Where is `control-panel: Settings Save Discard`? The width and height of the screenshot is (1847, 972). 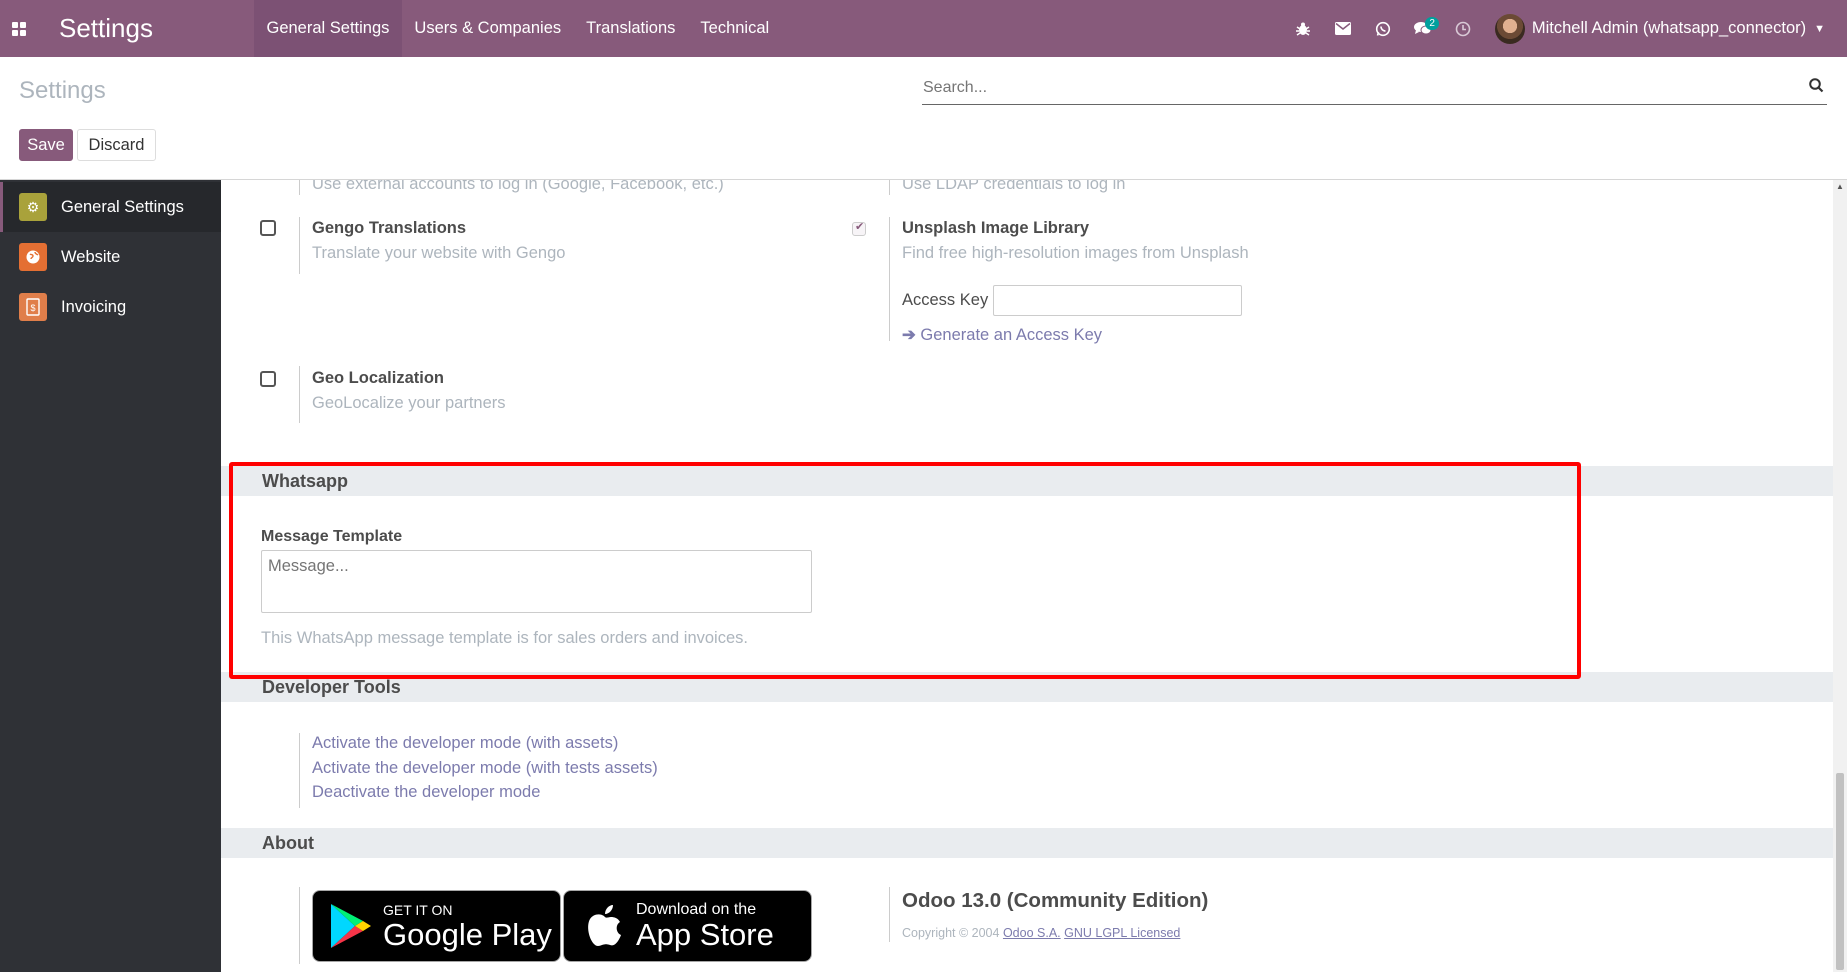 control-panel: Settings Save Discard is located at coordinates (923, 118).